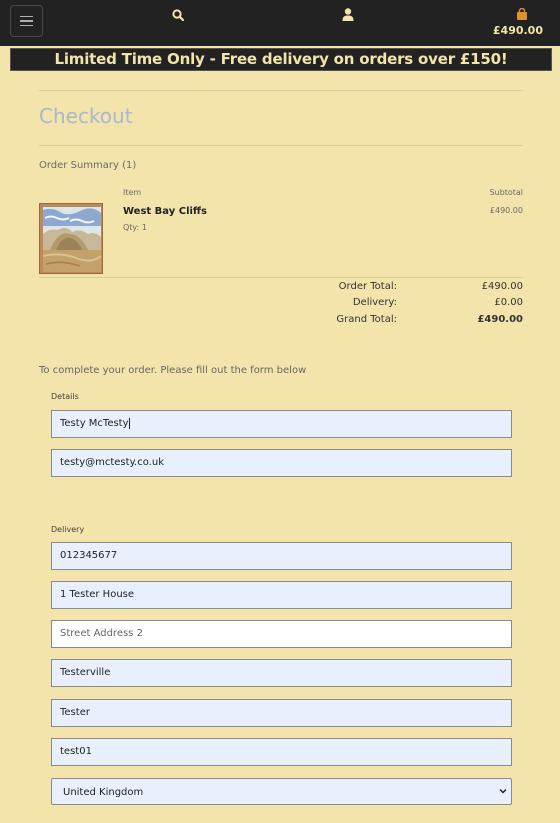  What do you see at coordinates (281, 713) in the screenshot?
I see `county-field: Tester` at bounding box center [281, 713].